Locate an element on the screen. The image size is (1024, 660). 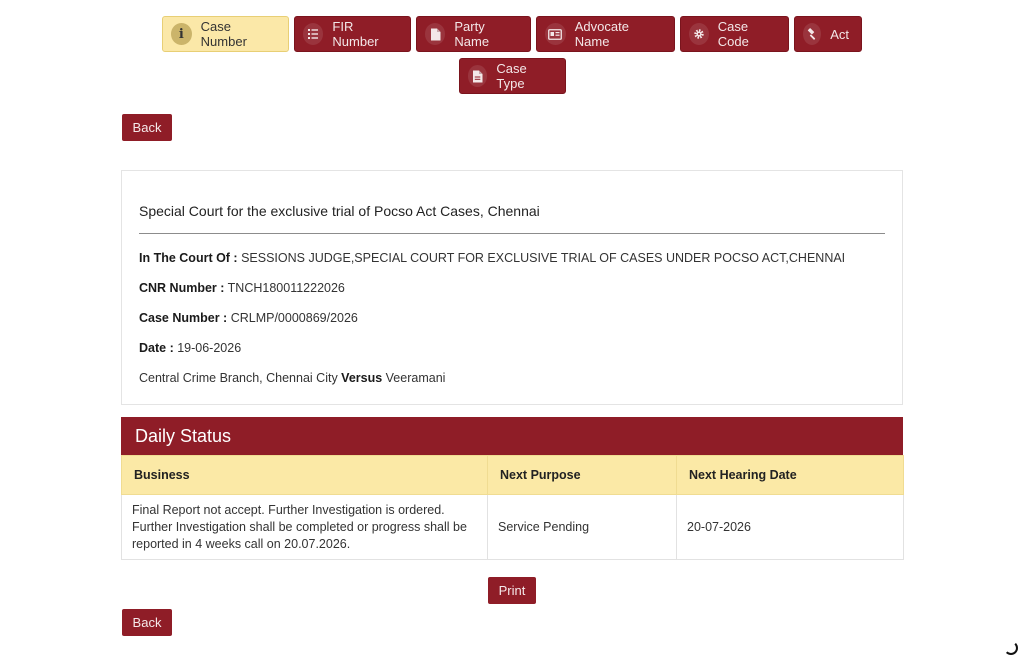
tab-advocate-name: Advocate Name is located at coordinates (605, 34).